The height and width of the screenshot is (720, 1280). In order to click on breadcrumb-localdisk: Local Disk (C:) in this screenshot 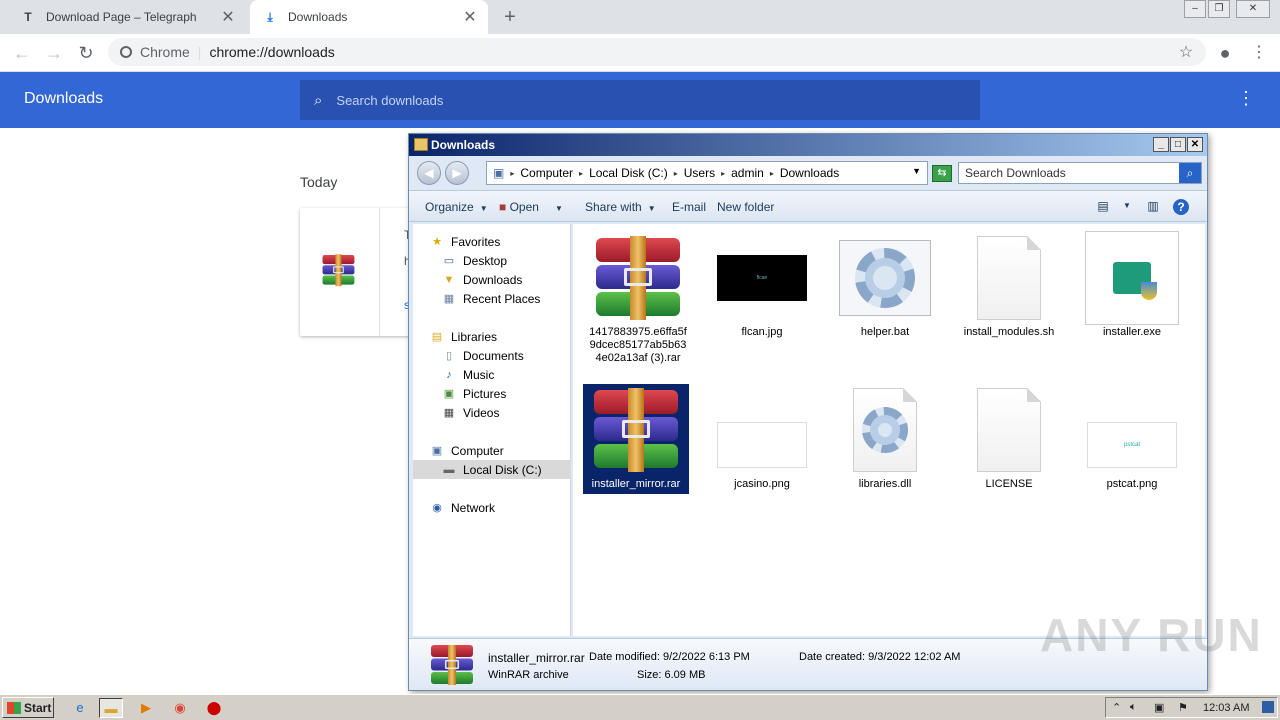, I will do `click(628, 173)`.